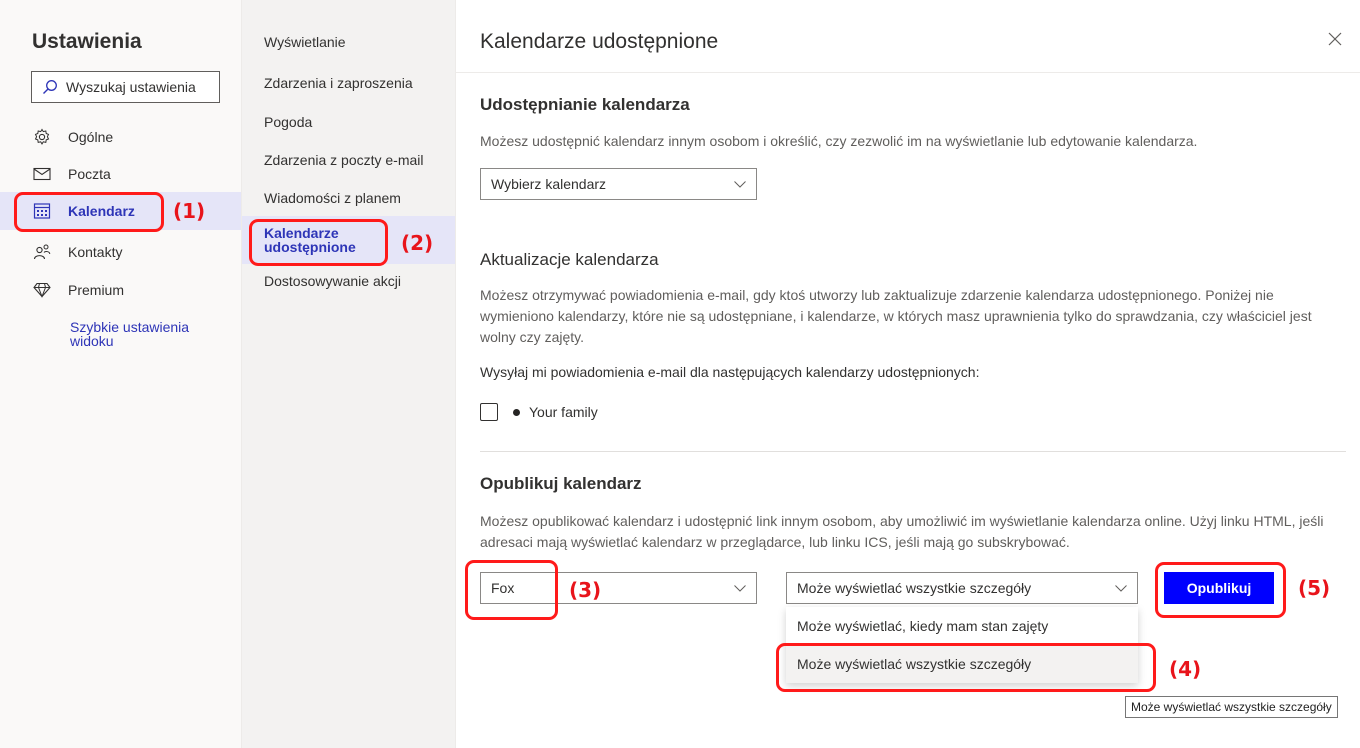  I want to click on people-icon, so click(42, 252).